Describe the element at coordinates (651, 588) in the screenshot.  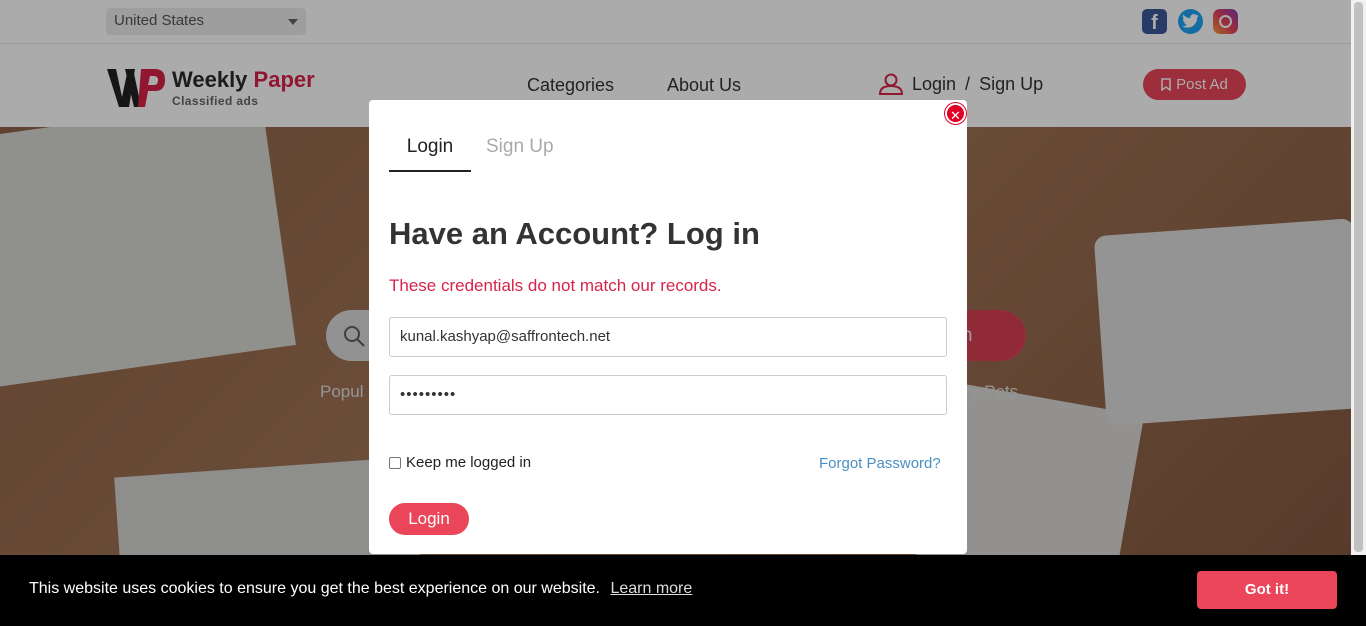
I see `learn-more-link: Learn more` at that location.